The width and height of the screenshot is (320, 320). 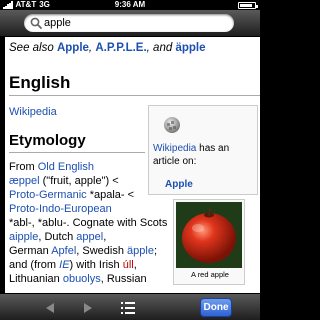 What do you see at coordinates (88, 308) in the screenshot?
I see `forward-arrow-icon` at bounding box center [88, 308].